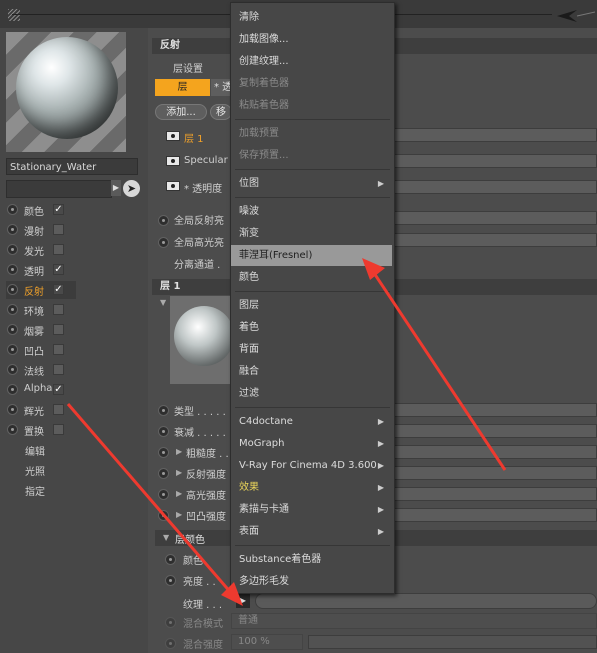 The height and width of the screenshot is (653, 597). Describe the element at coordinates (311, 211) in the screenshot. I see `menu-item: 噪波` at that location.